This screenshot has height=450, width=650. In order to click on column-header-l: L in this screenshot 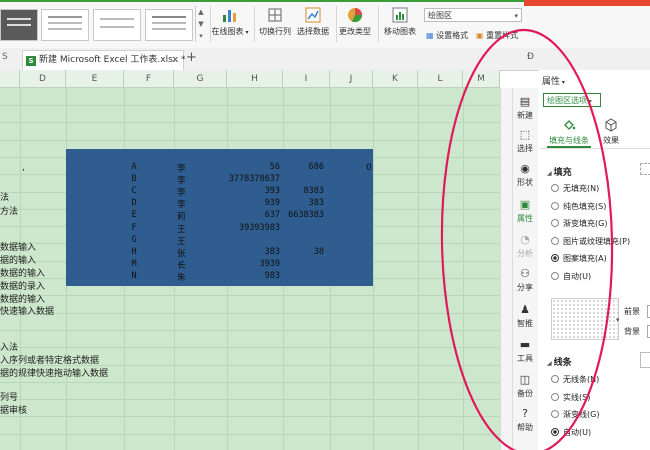, I will do `click(440, 79)`.